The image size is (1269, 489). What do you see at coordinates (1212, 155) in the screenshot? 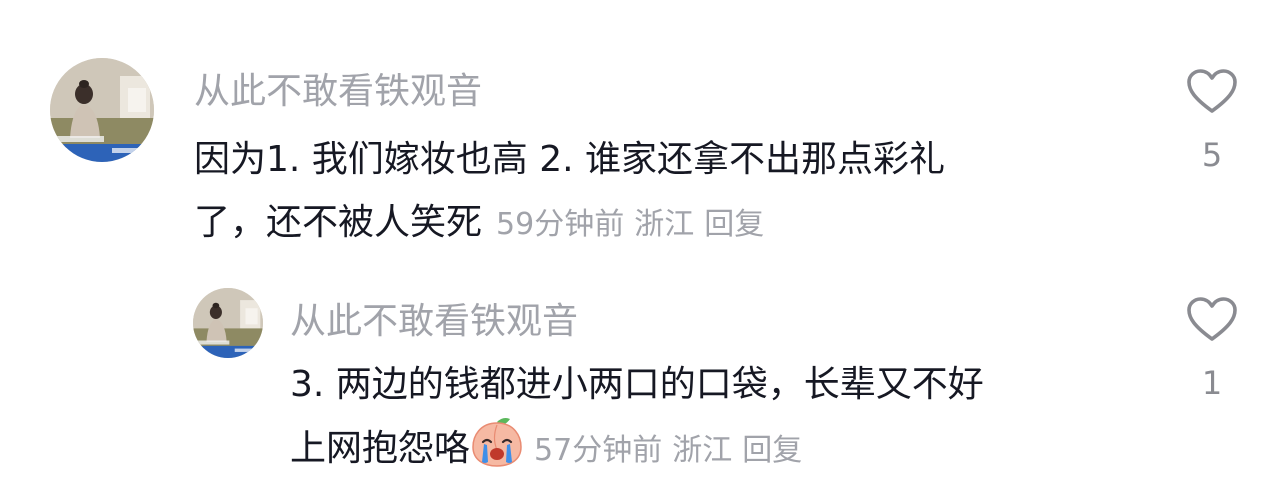
I see `like-count: 5` at bounding box center [1212, 155].